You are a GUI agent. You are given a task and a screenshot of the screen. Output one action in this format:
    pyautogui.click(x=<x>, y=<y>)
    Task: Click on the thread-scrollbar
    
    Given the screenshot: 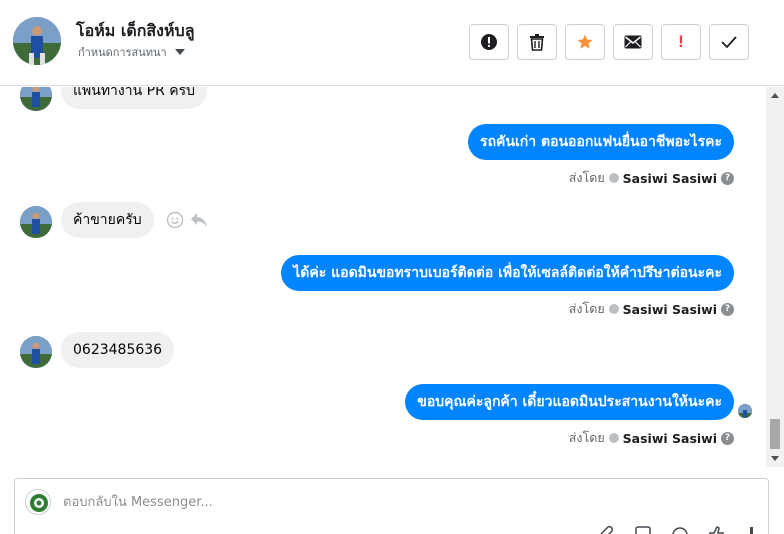 What is the action you would take?
    pyautogui.click(x=775, y=277)
    